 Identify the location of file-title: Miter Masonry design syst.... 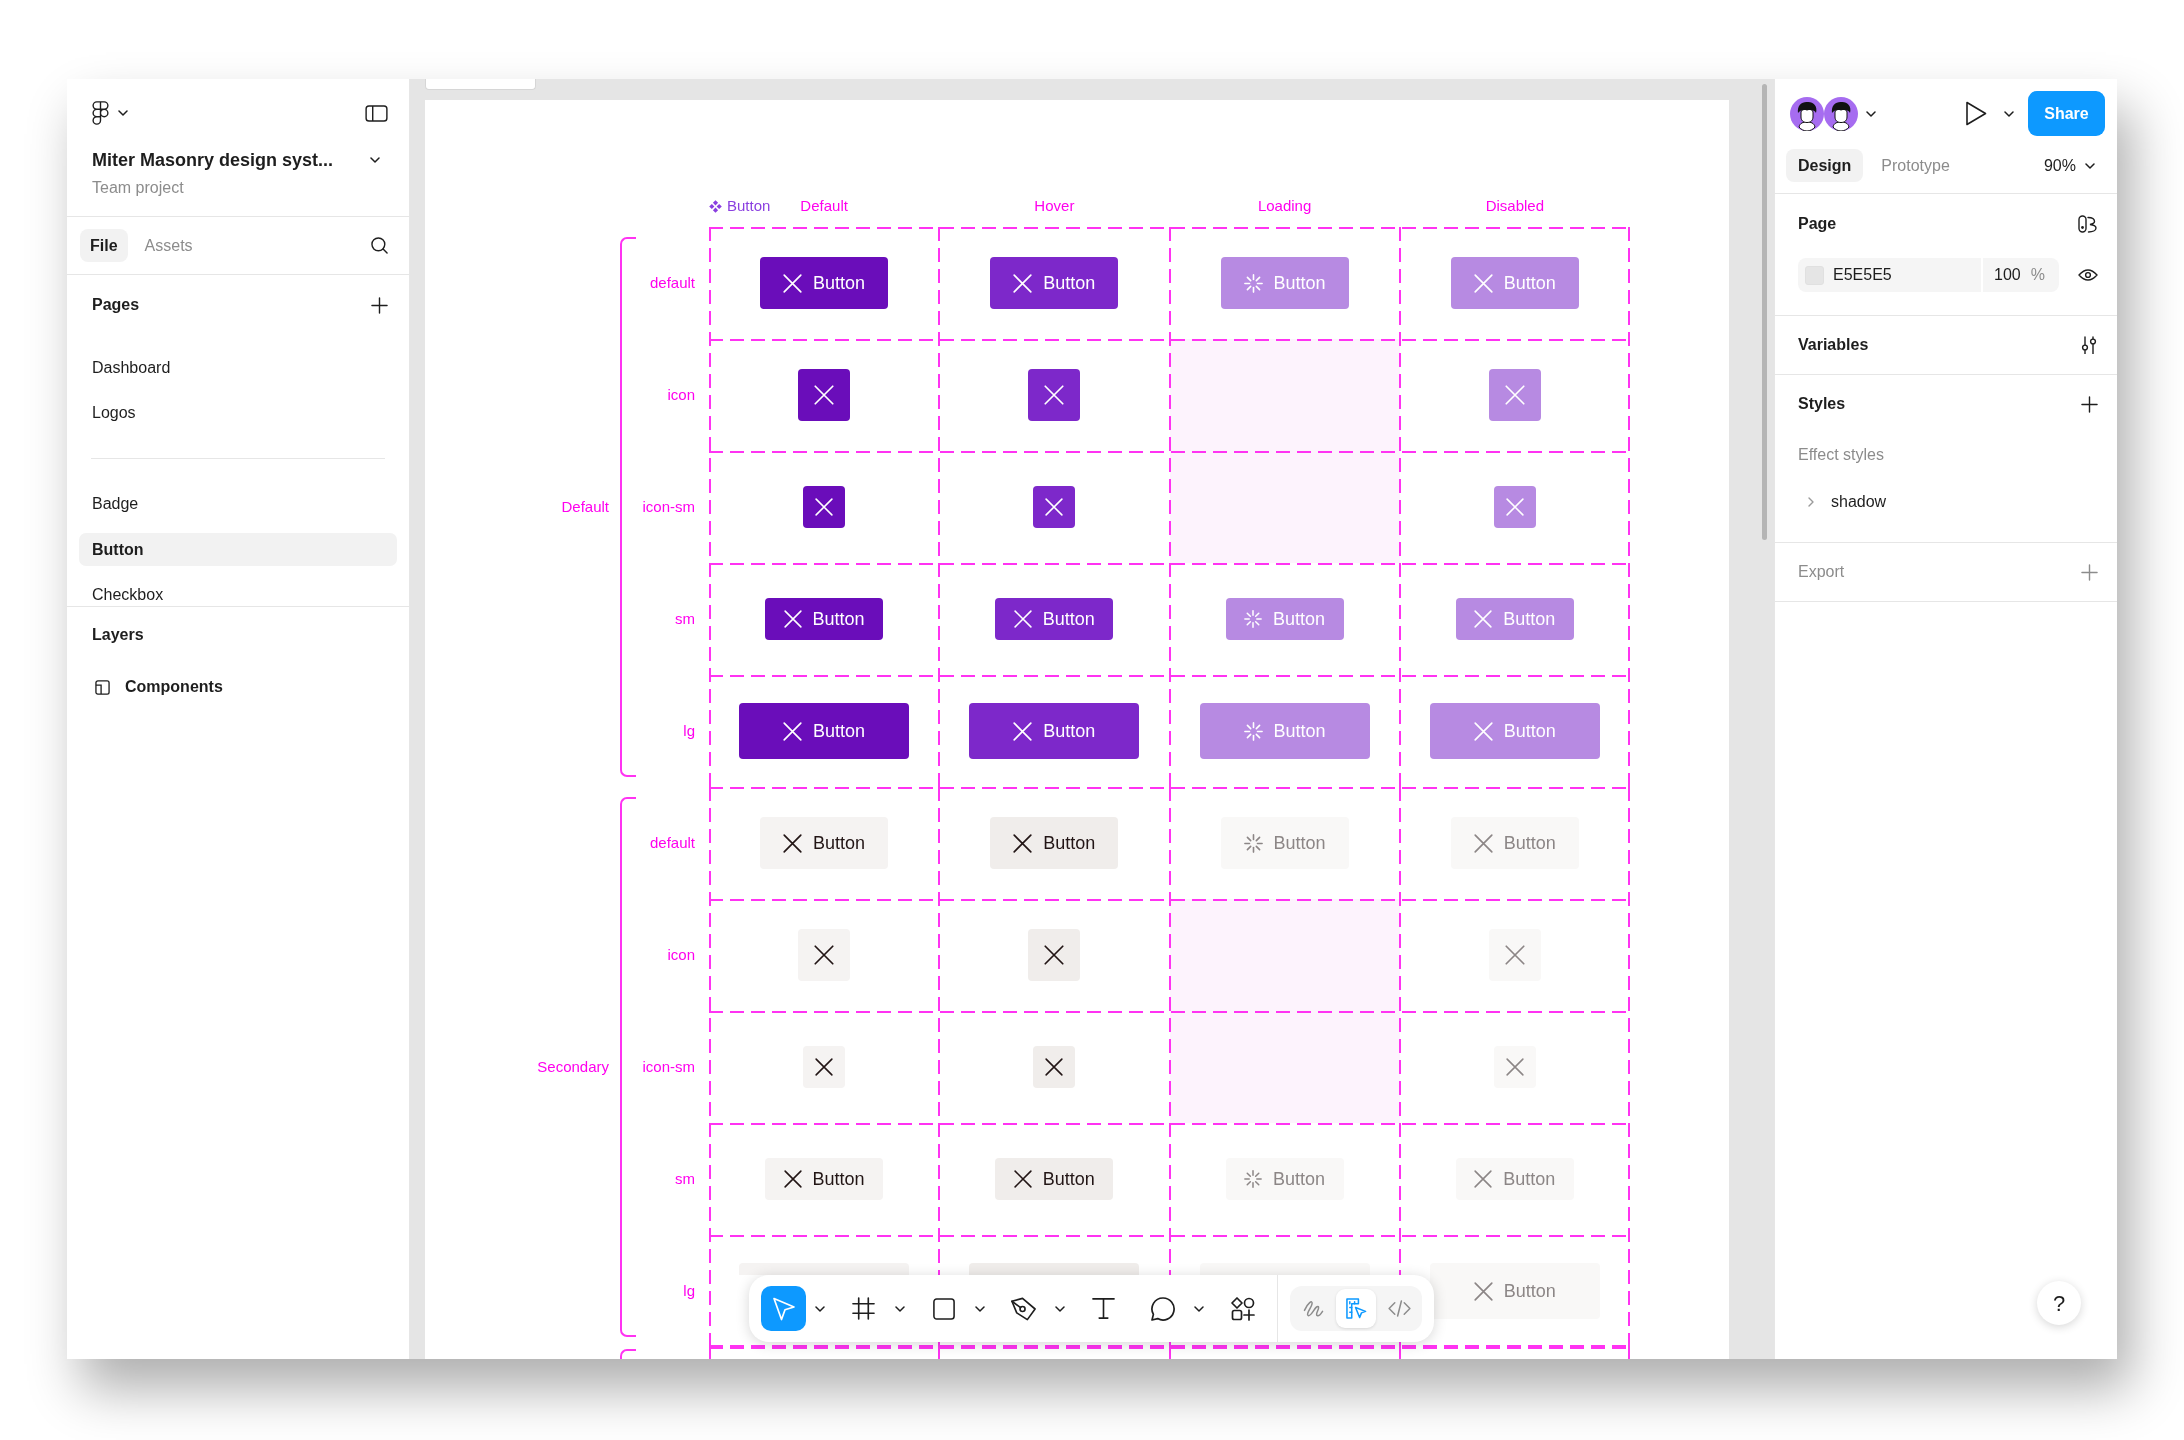
(213, 160).